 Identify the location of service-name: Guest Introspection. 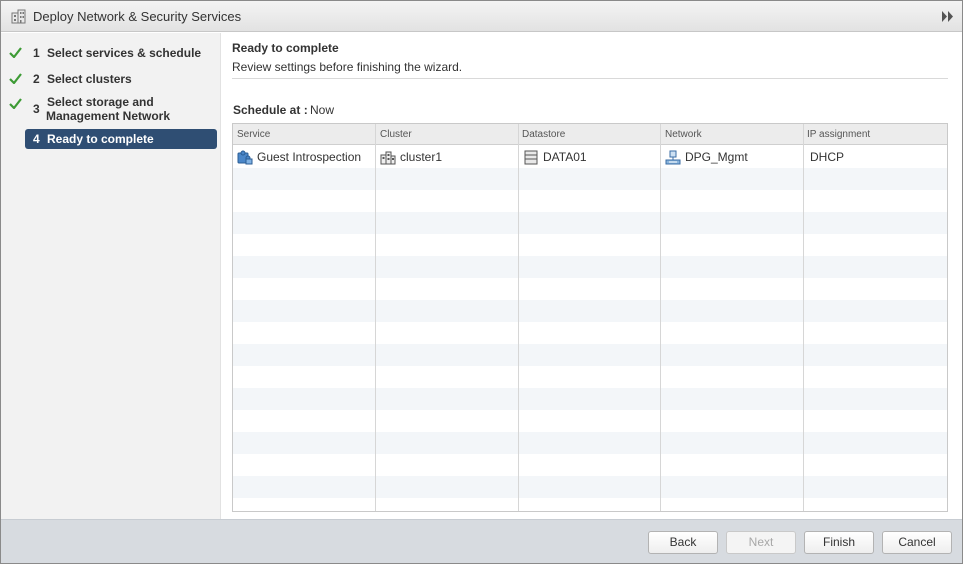
(309, 157).